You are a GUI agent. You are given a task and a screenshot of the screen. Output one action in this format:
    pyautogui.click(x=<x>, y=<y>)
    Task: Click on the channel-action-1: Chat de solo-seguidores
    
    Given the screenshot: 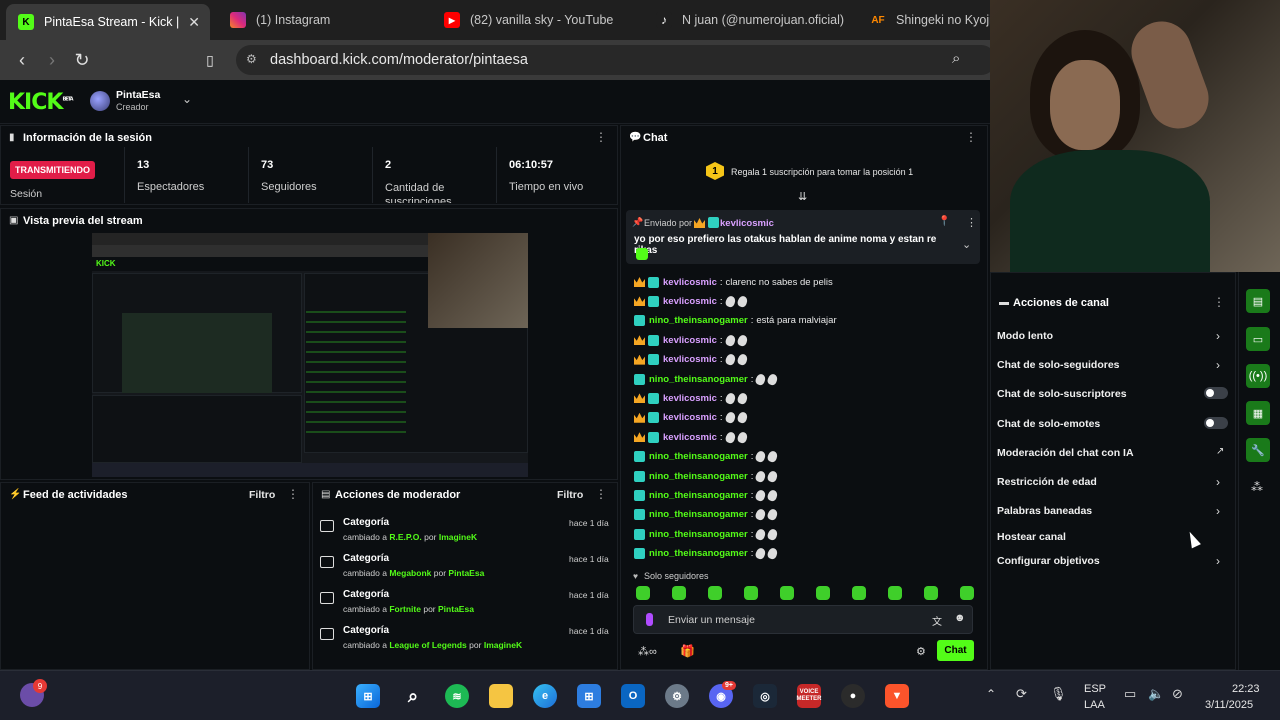 What is the action you would take?
    pyautogui.click(x=1058, y=365)
    